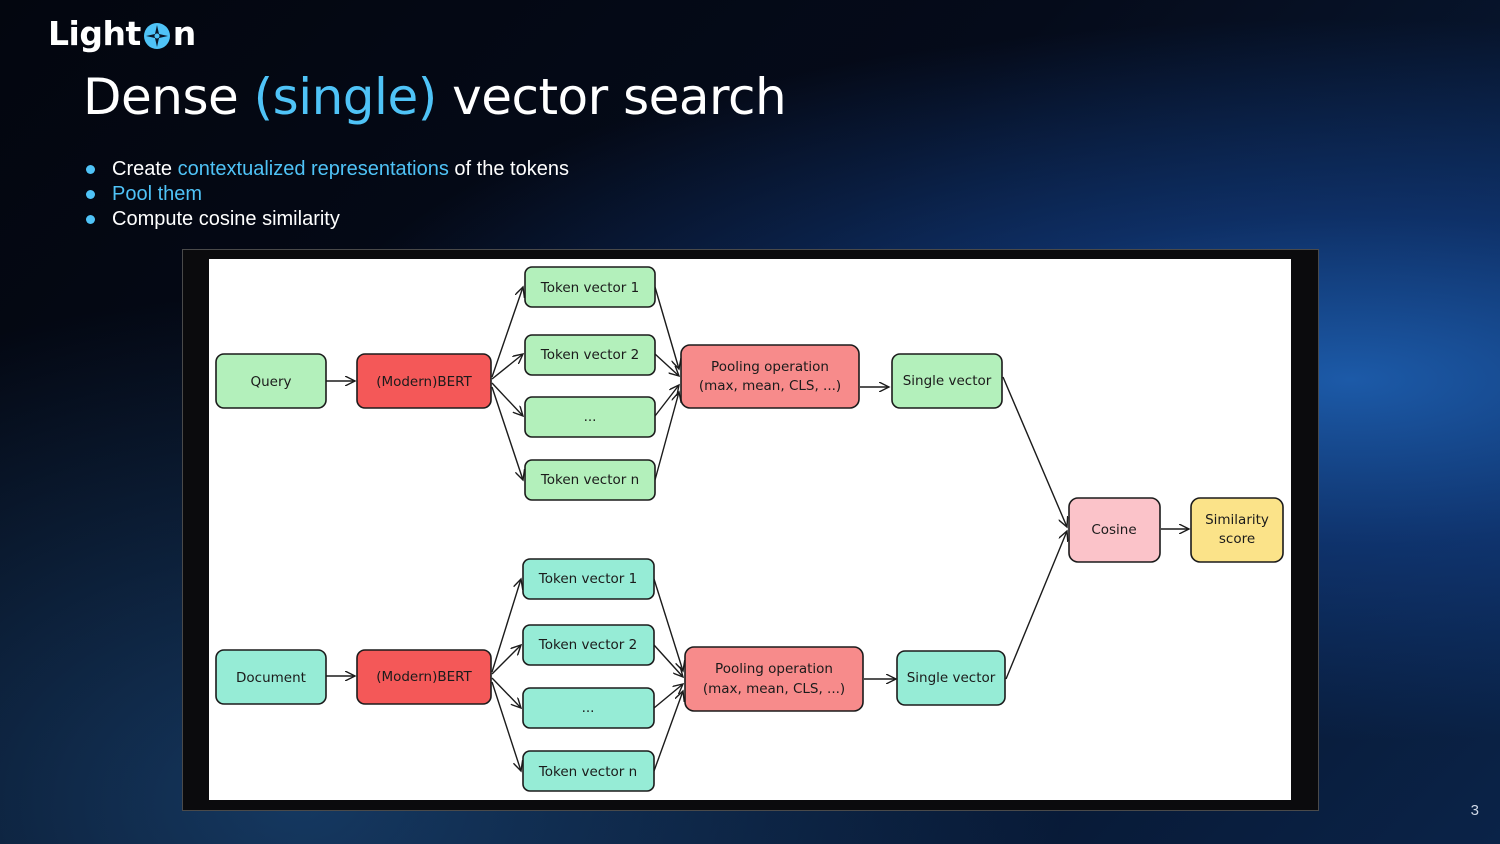 This screenshot has width=1500, height=844. I want to click on query-token-vector-2: Token vector 2, so click(590, 355).